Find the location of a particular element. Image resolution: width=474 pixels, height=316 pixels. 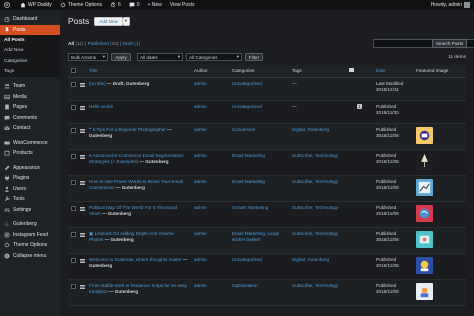

sidebar-item-team: Team is located at coordinates (30, 86).